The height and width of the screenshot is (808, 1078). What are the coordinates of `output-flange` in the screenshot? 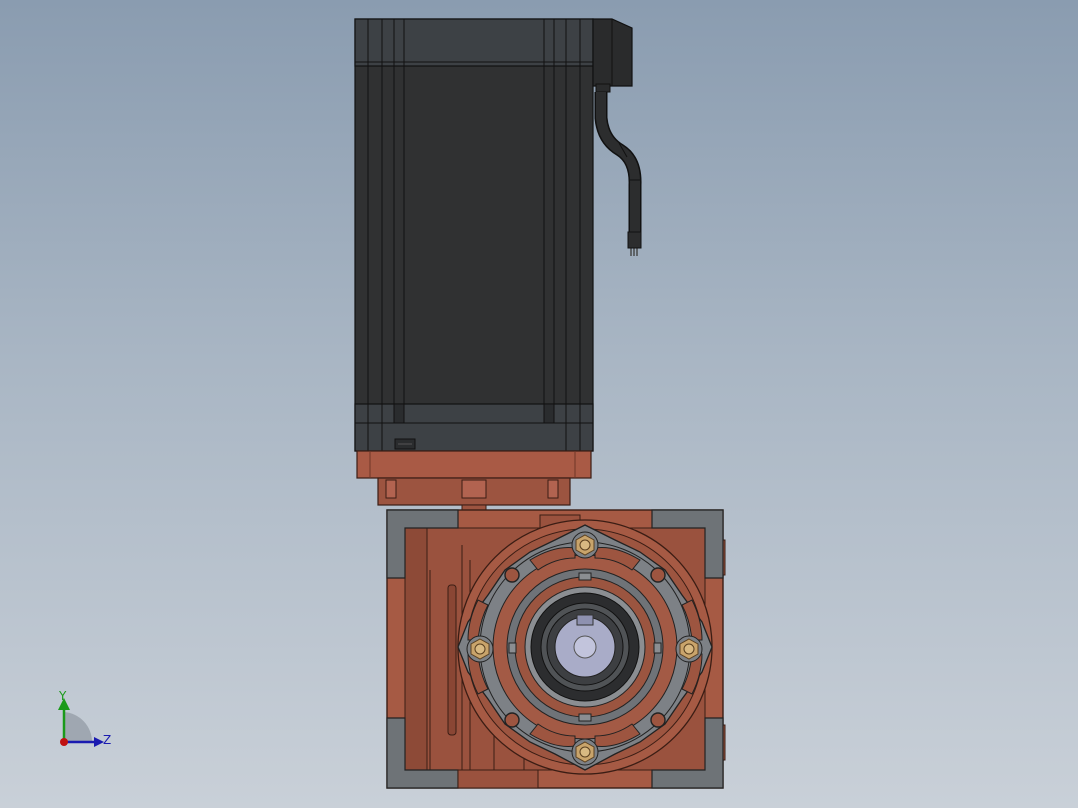 It's located at (585, 647).